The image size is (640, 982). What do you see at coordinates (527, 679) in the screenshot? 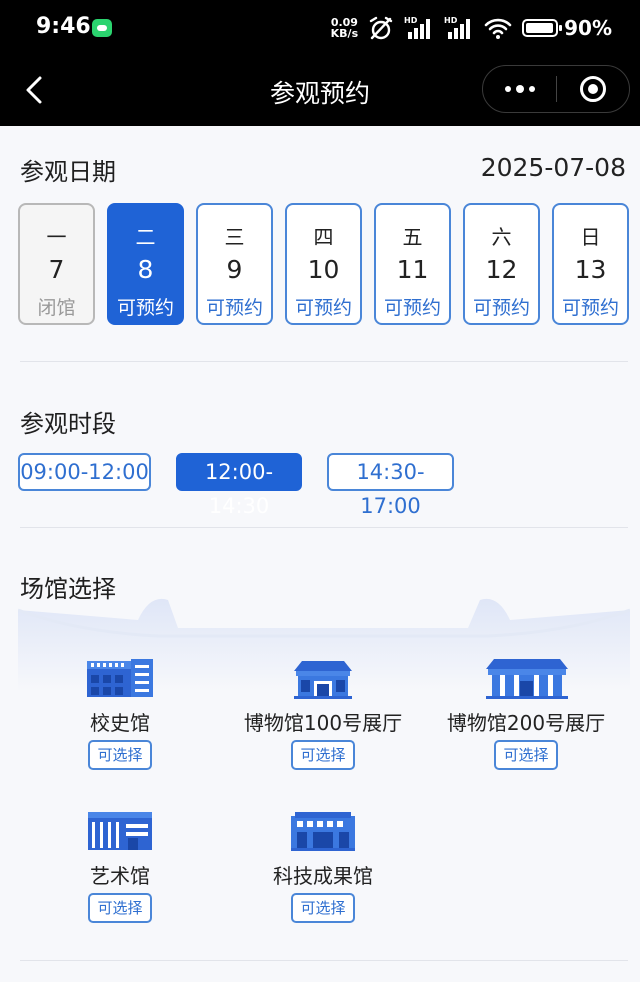
I see `museum-hall-200-icon` at bounding box center [527, 679].